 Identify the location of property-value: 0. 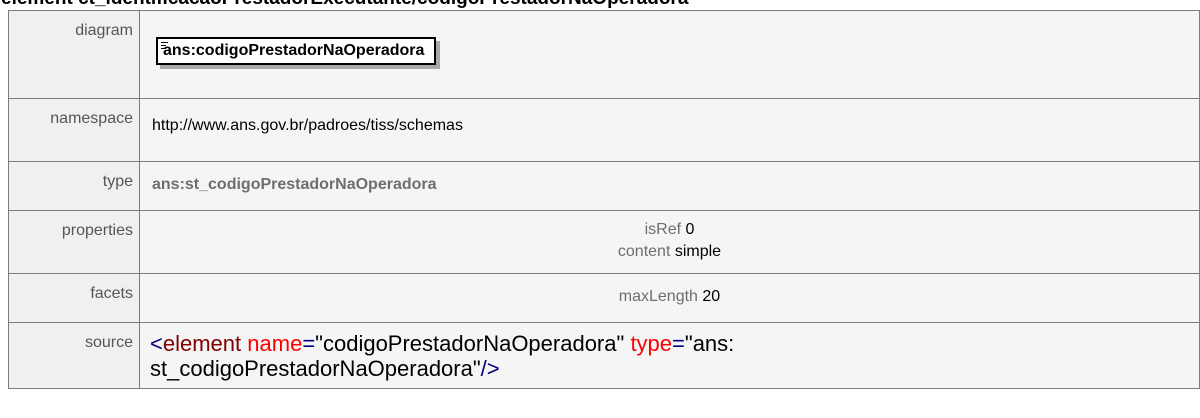
(690, 229).